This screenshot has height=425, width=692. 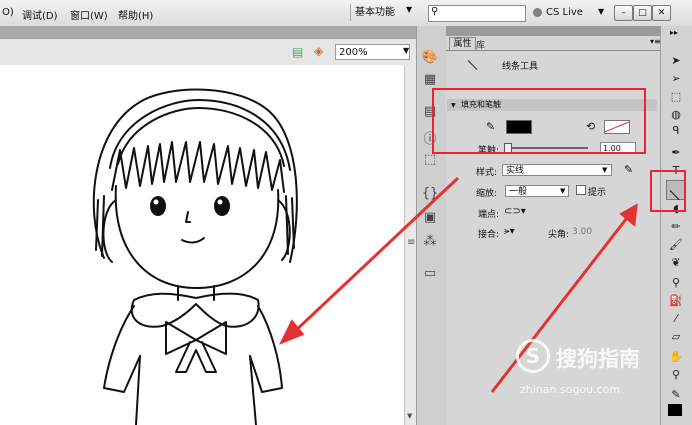 What do you see at coordinates (598, 359) in the screenshot?
I see `watermark-text: 搜狗指南` at bounding box center [598, 359].